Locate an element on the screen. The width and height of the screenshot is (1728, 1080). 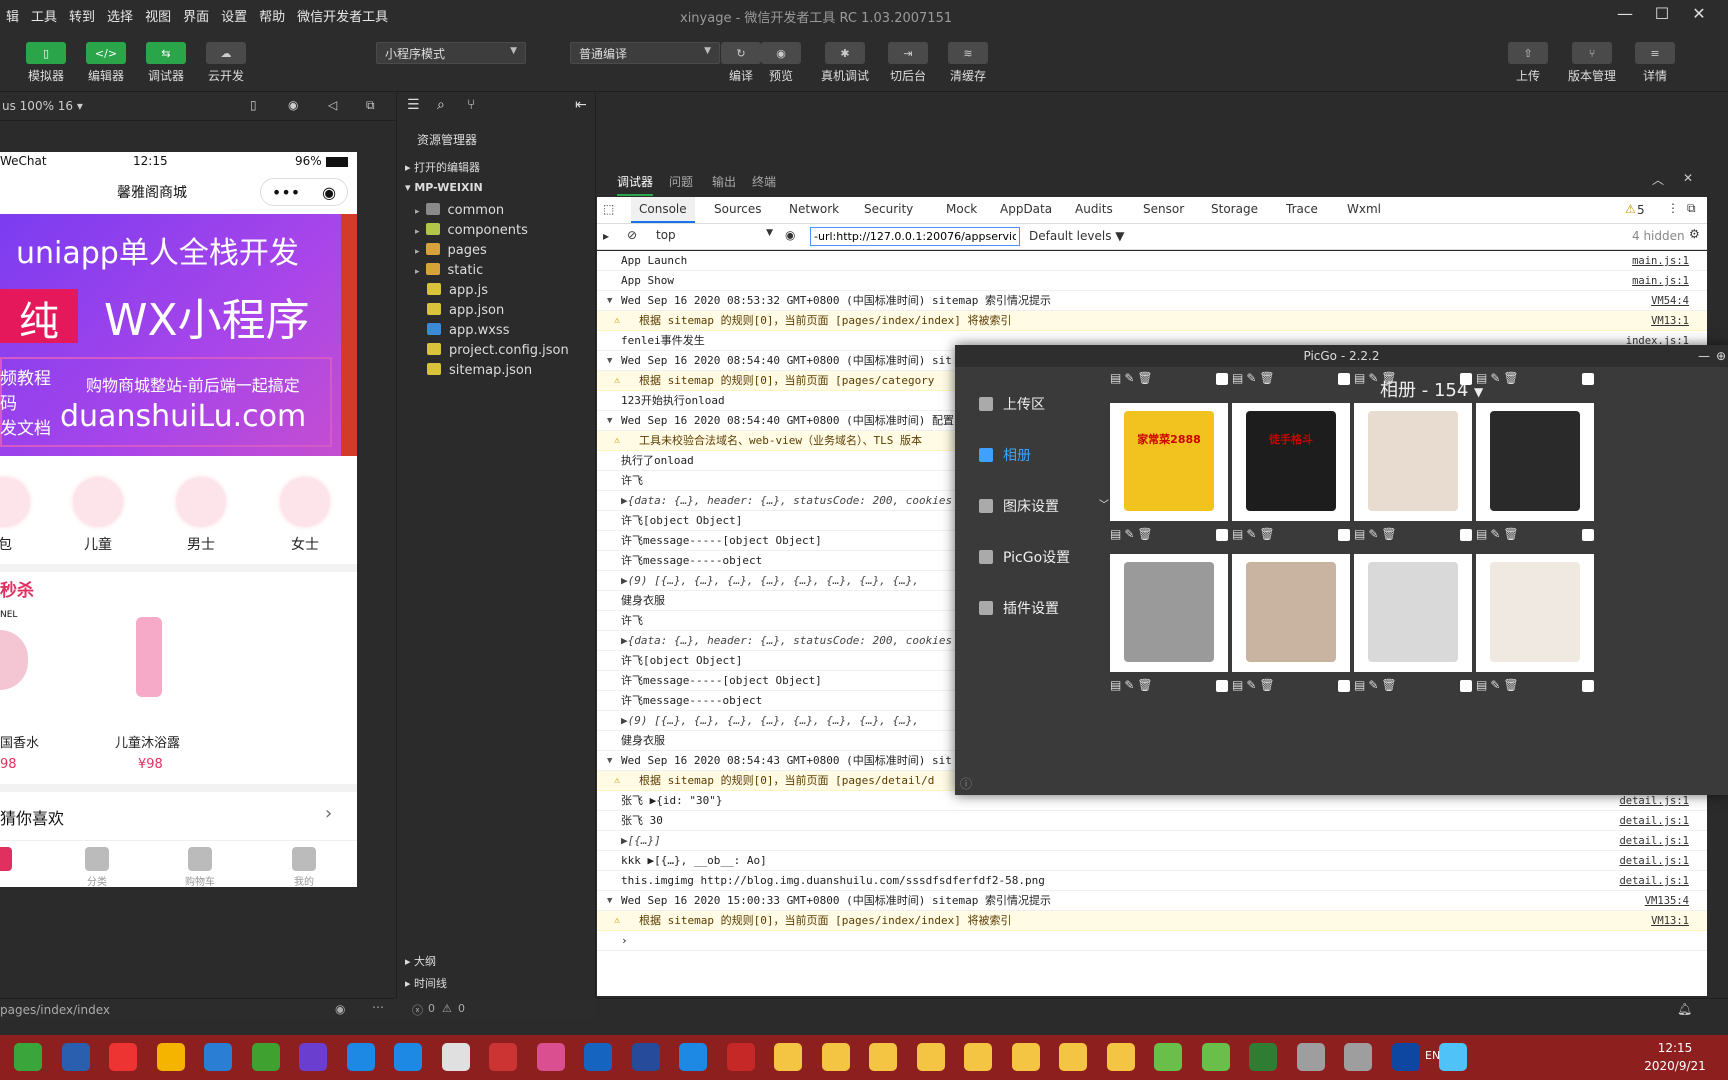
bell-icon: 🔔︎ is located at coordinates (1684, 1009).